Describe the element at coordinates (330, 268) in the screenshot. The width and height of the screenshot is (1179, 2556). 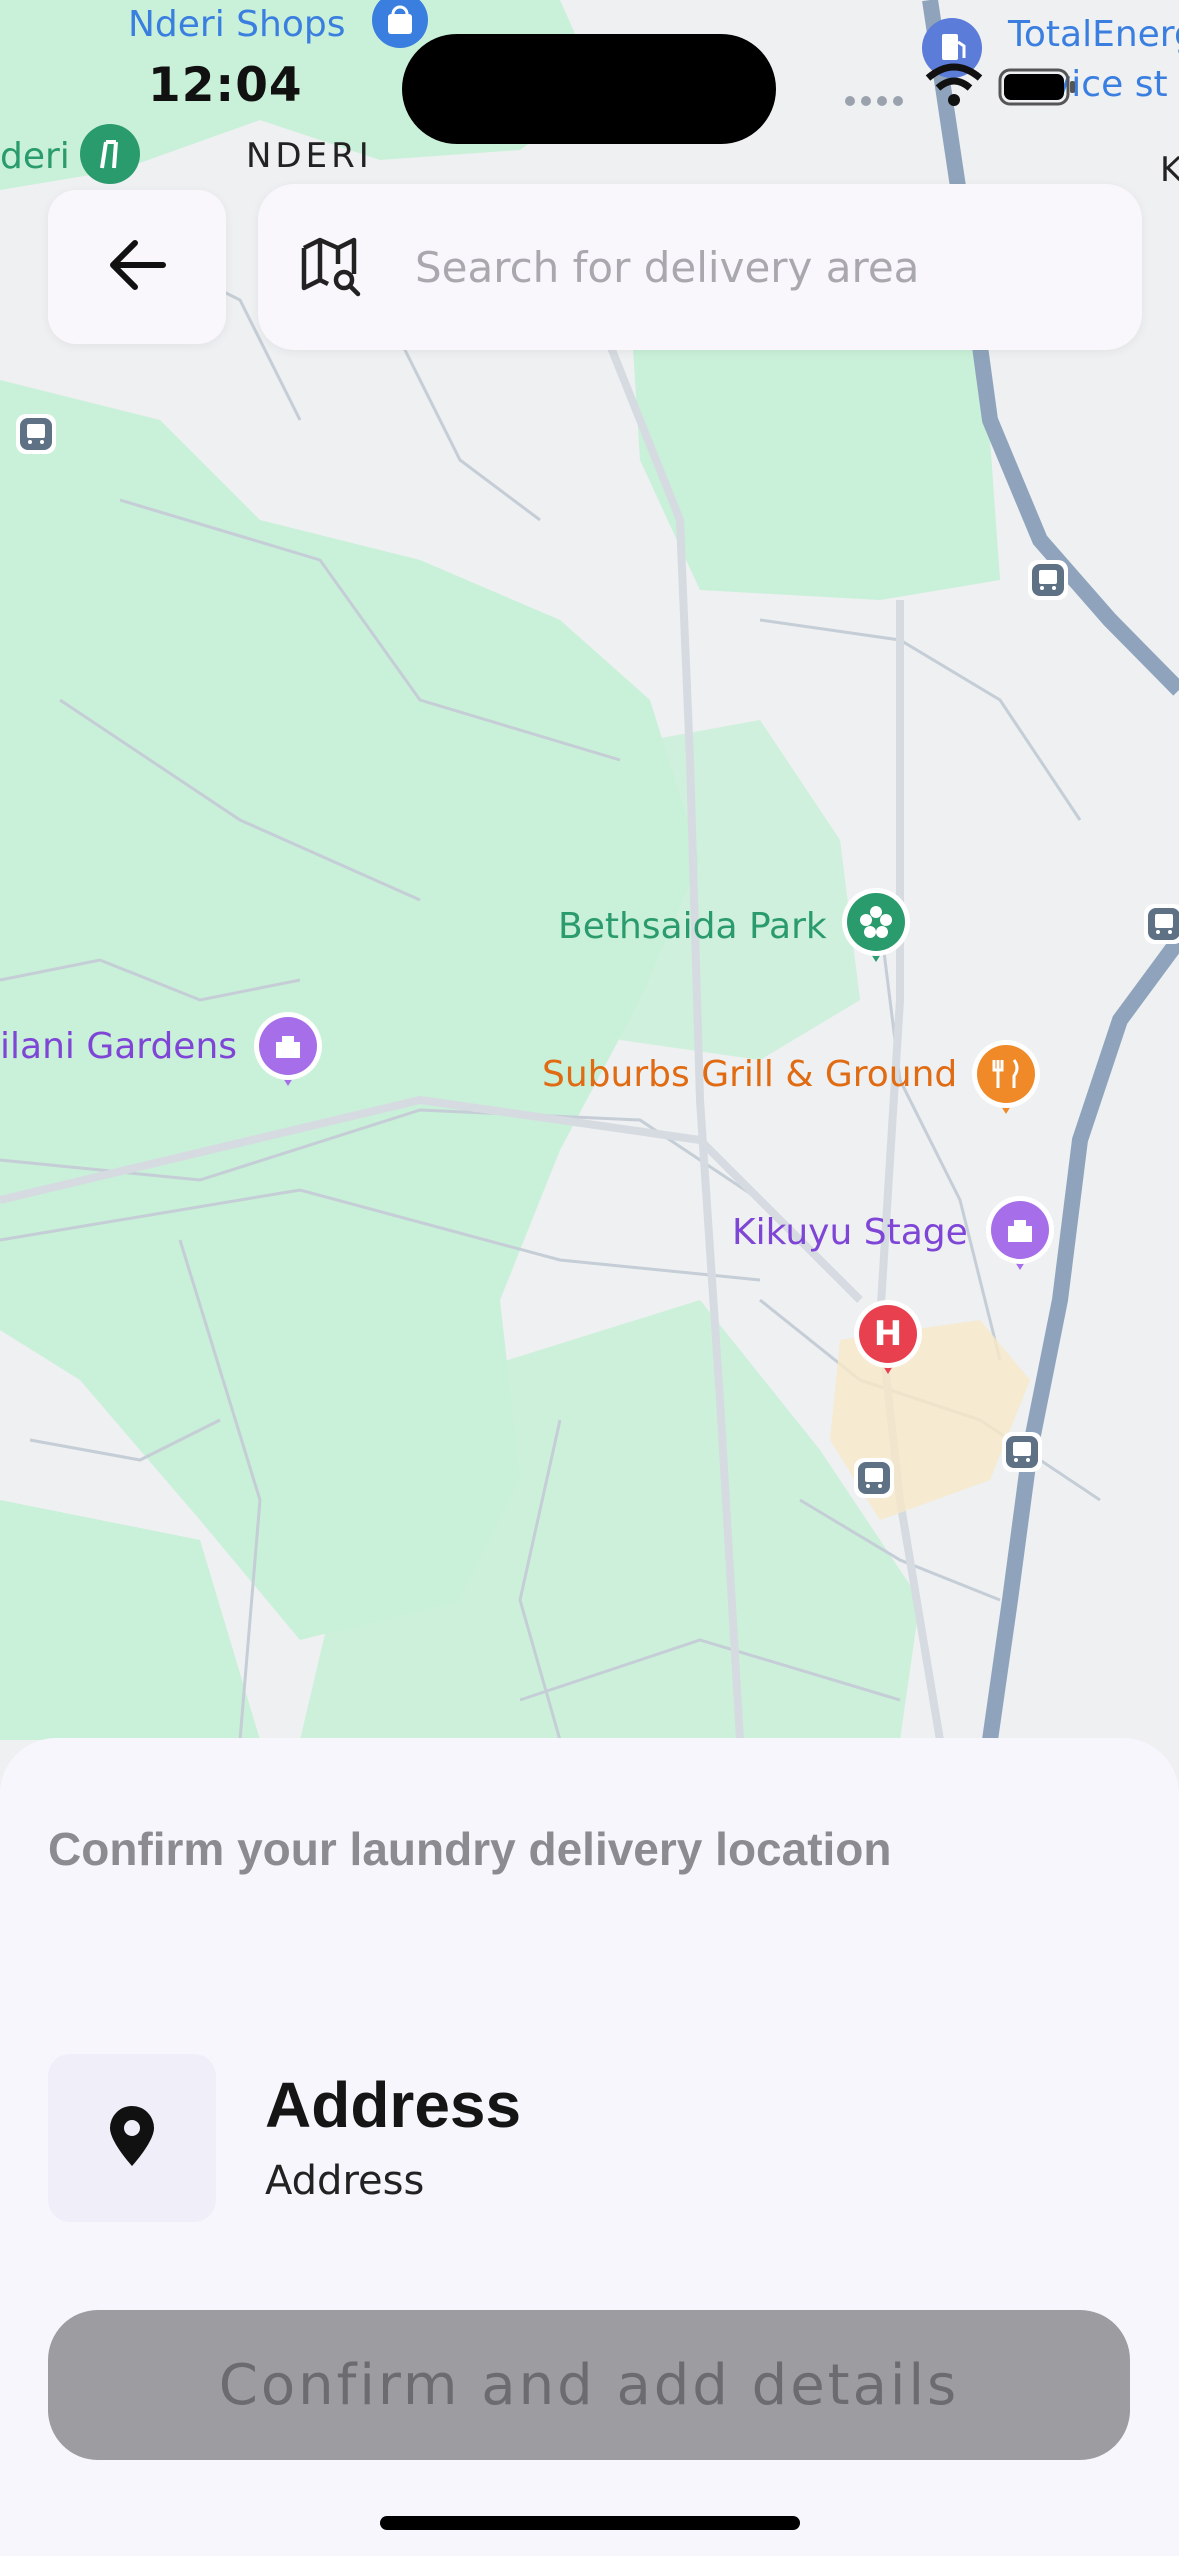
I see `map-search-icon` at that location.